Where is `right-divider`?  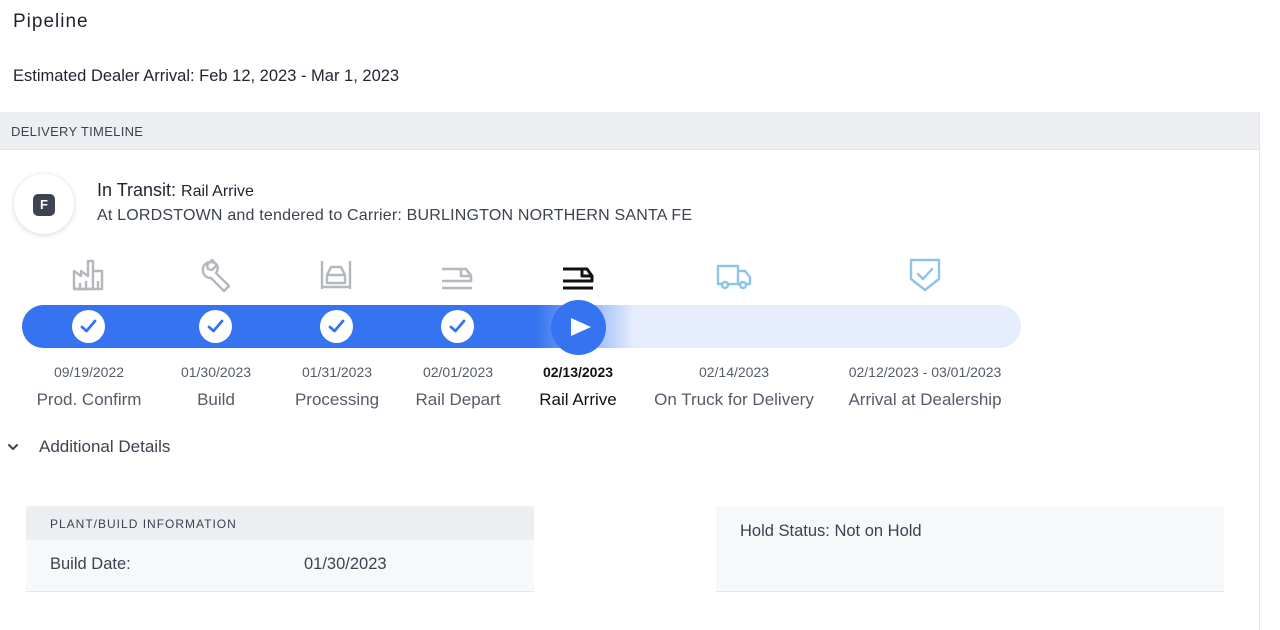
right-divider is located at coordinates (1259, 371).